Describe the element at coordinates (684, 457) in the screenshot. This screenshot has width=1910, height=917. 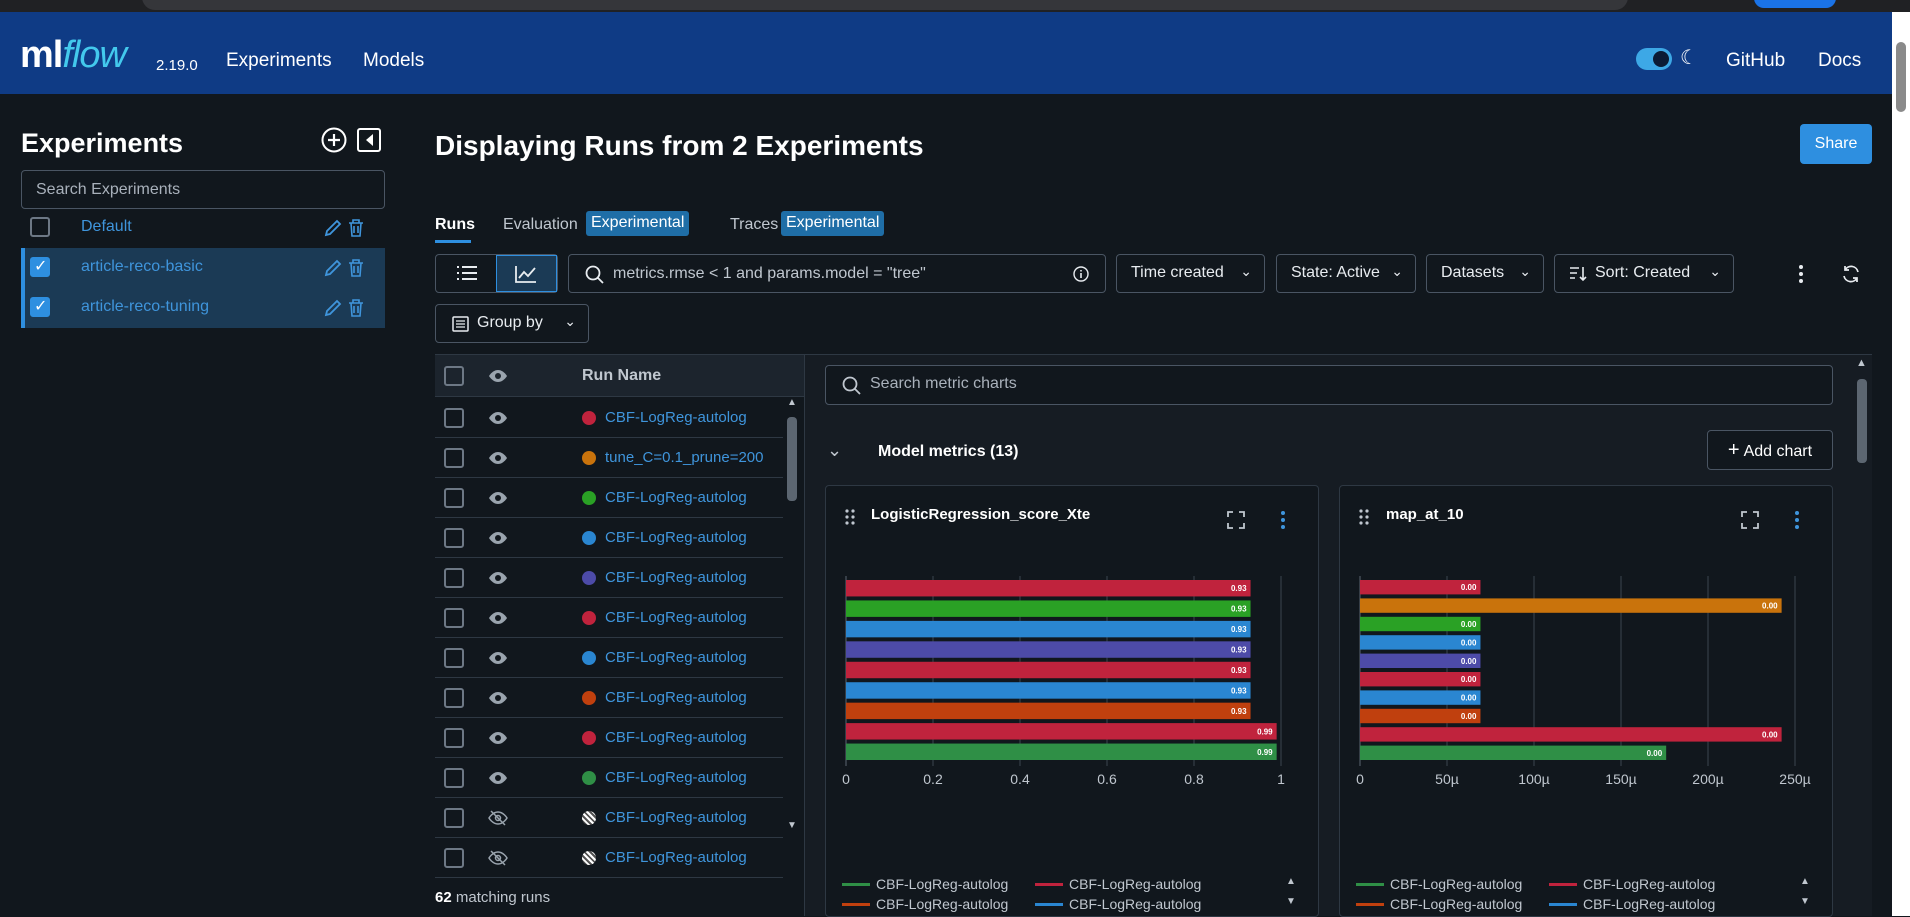
I see `run-name-link: tune_C=0.1_prune=200` at that location.